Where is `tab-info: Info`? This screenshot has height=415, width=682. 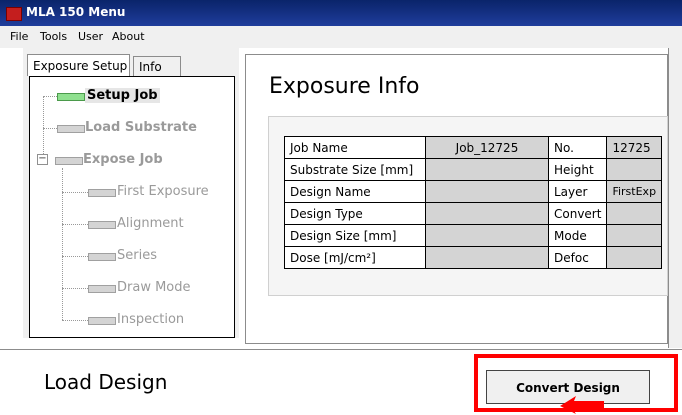
tab-info: Info is located at coordinates (157, 66).